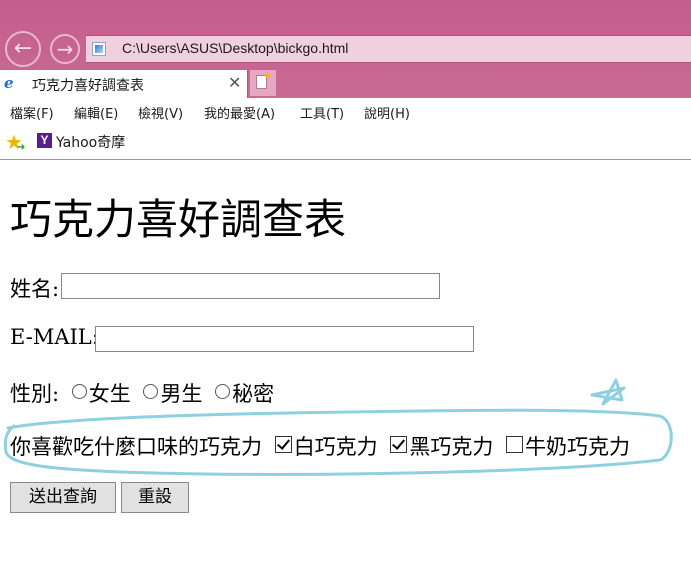 This screenshot has height=580, width=691. What do you see at coordinates (44, 140) in the screenshot?
I see `yahoo-logo-icon: Y` at bounding box center [44, 140].